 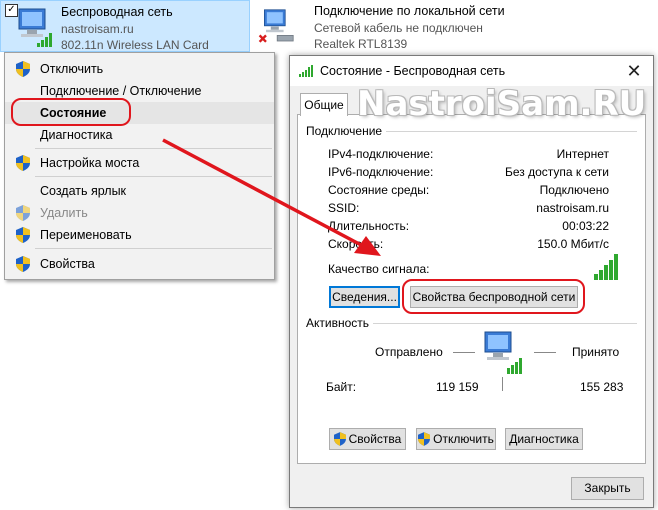 I want to click on menu-item-create-shortcut: Создать ярлык, so click(x=139, y=191).